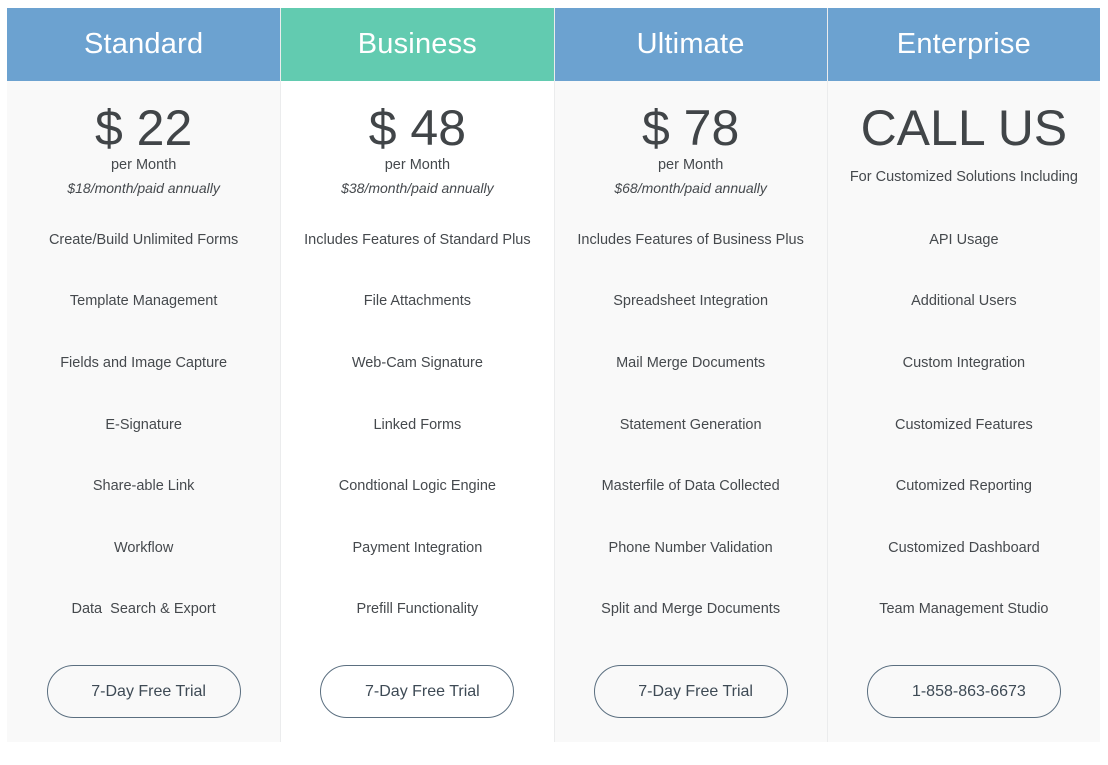  I want to click on feature-item: Includes Features of Business Plus, so click(690, 239).